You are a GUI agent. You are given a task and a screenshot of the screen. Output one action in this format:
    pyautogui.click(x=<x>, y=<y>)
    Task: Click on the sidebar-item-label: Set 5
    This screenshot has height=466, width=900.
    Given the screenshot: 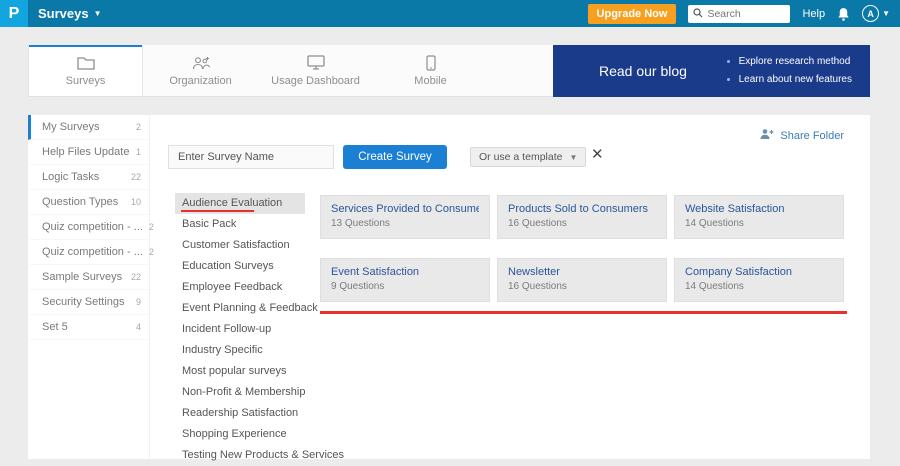 What is the action you would take?
    pyautogui.click(x=55, y=327)
    